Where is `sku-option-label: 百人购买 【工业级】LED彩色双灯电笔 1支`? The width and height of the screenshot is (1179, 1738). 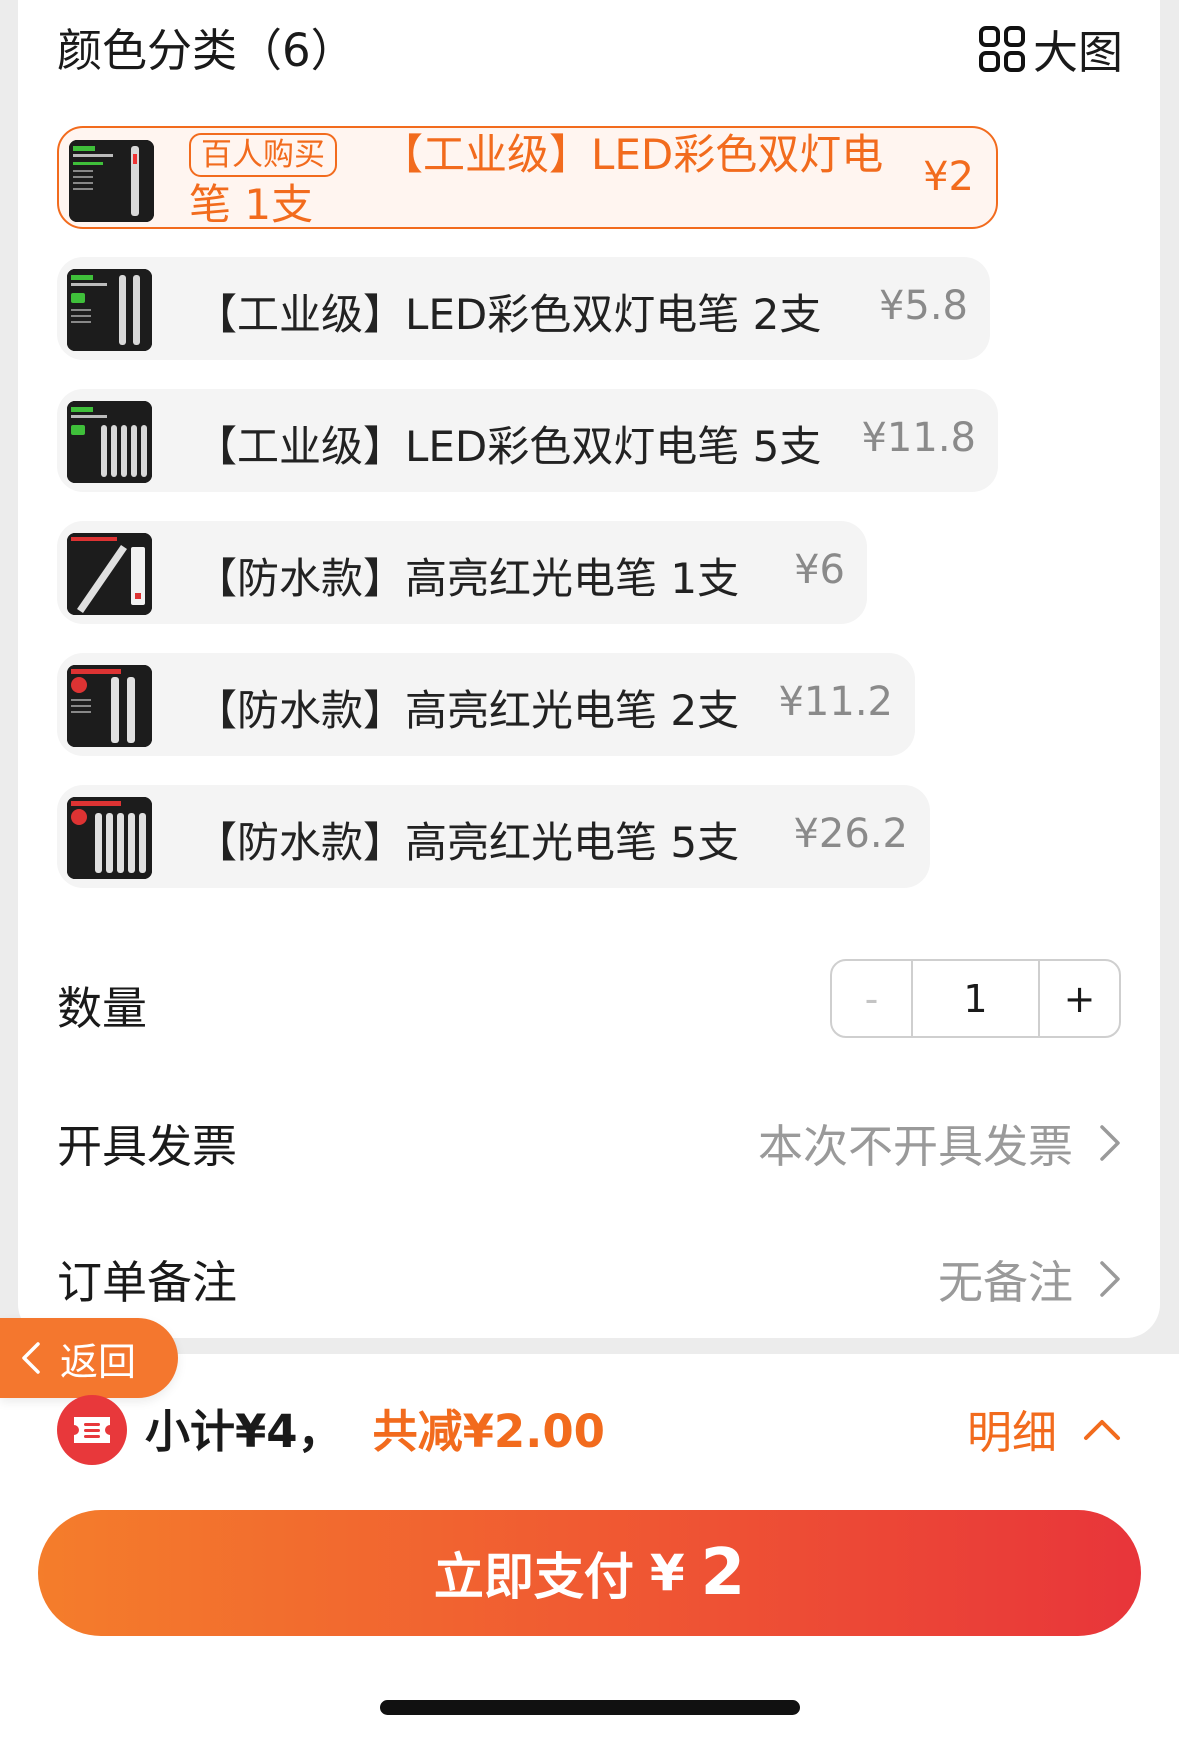 sku-option-label: 百人购买 【工业级】LED彩色双灯电笔 1支 is located at coordinates (536, 179).